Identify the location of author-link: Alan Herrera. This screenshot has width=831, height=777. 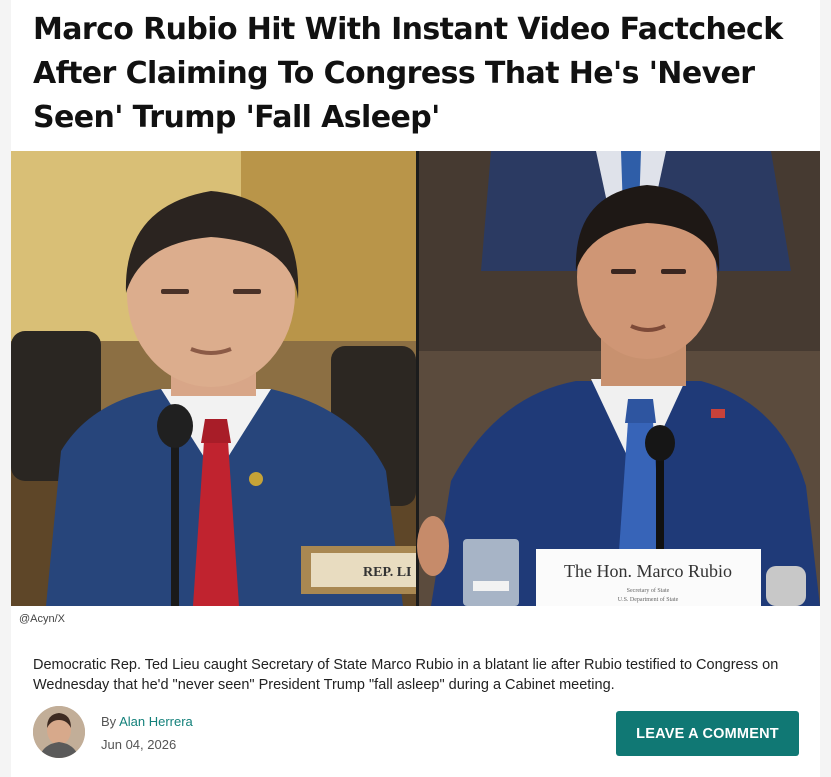
(156, 721).